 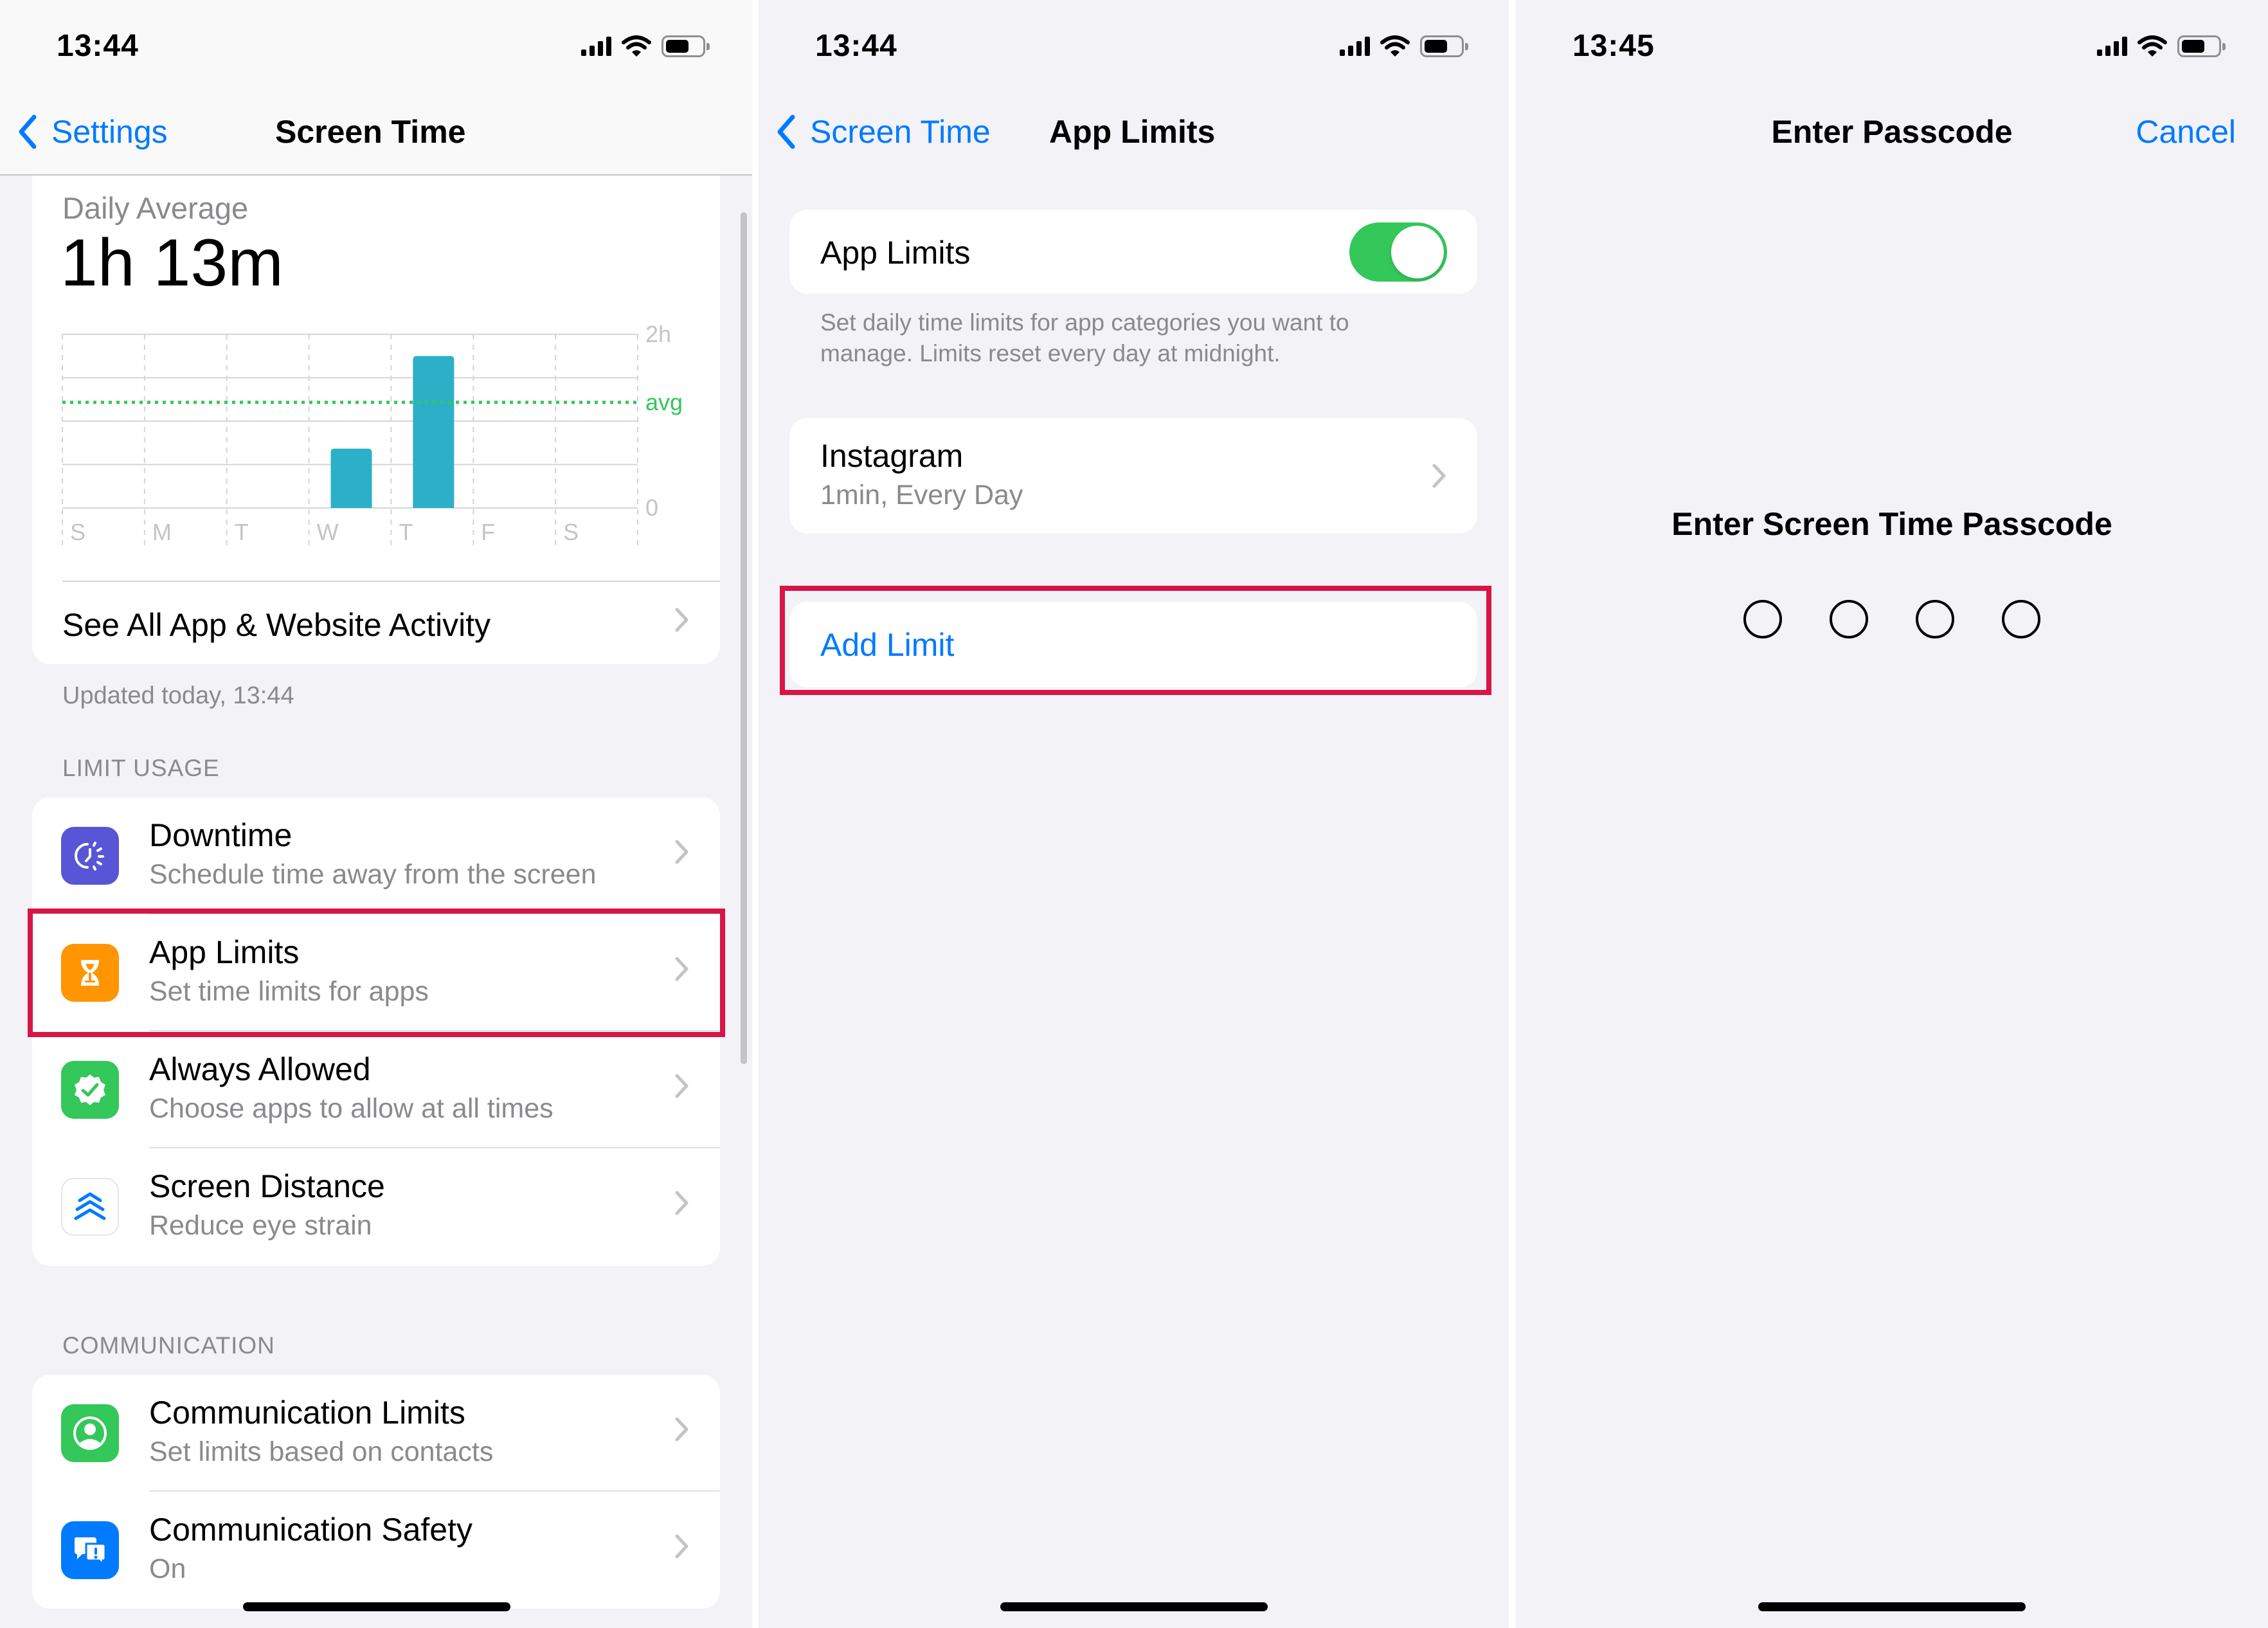 What do you see at coordinates (162, 532) in the screenshot?
I see `x-tick-label: M` at bounding box center [162, 532].